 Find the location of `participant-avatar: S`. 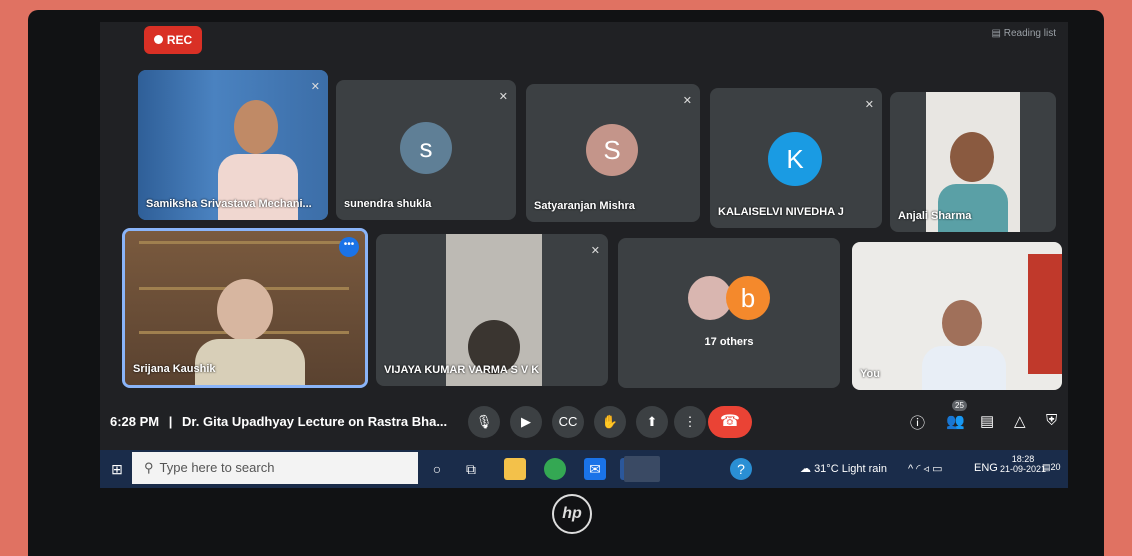

participant-avatar: S is located at coordinates (612, 150).